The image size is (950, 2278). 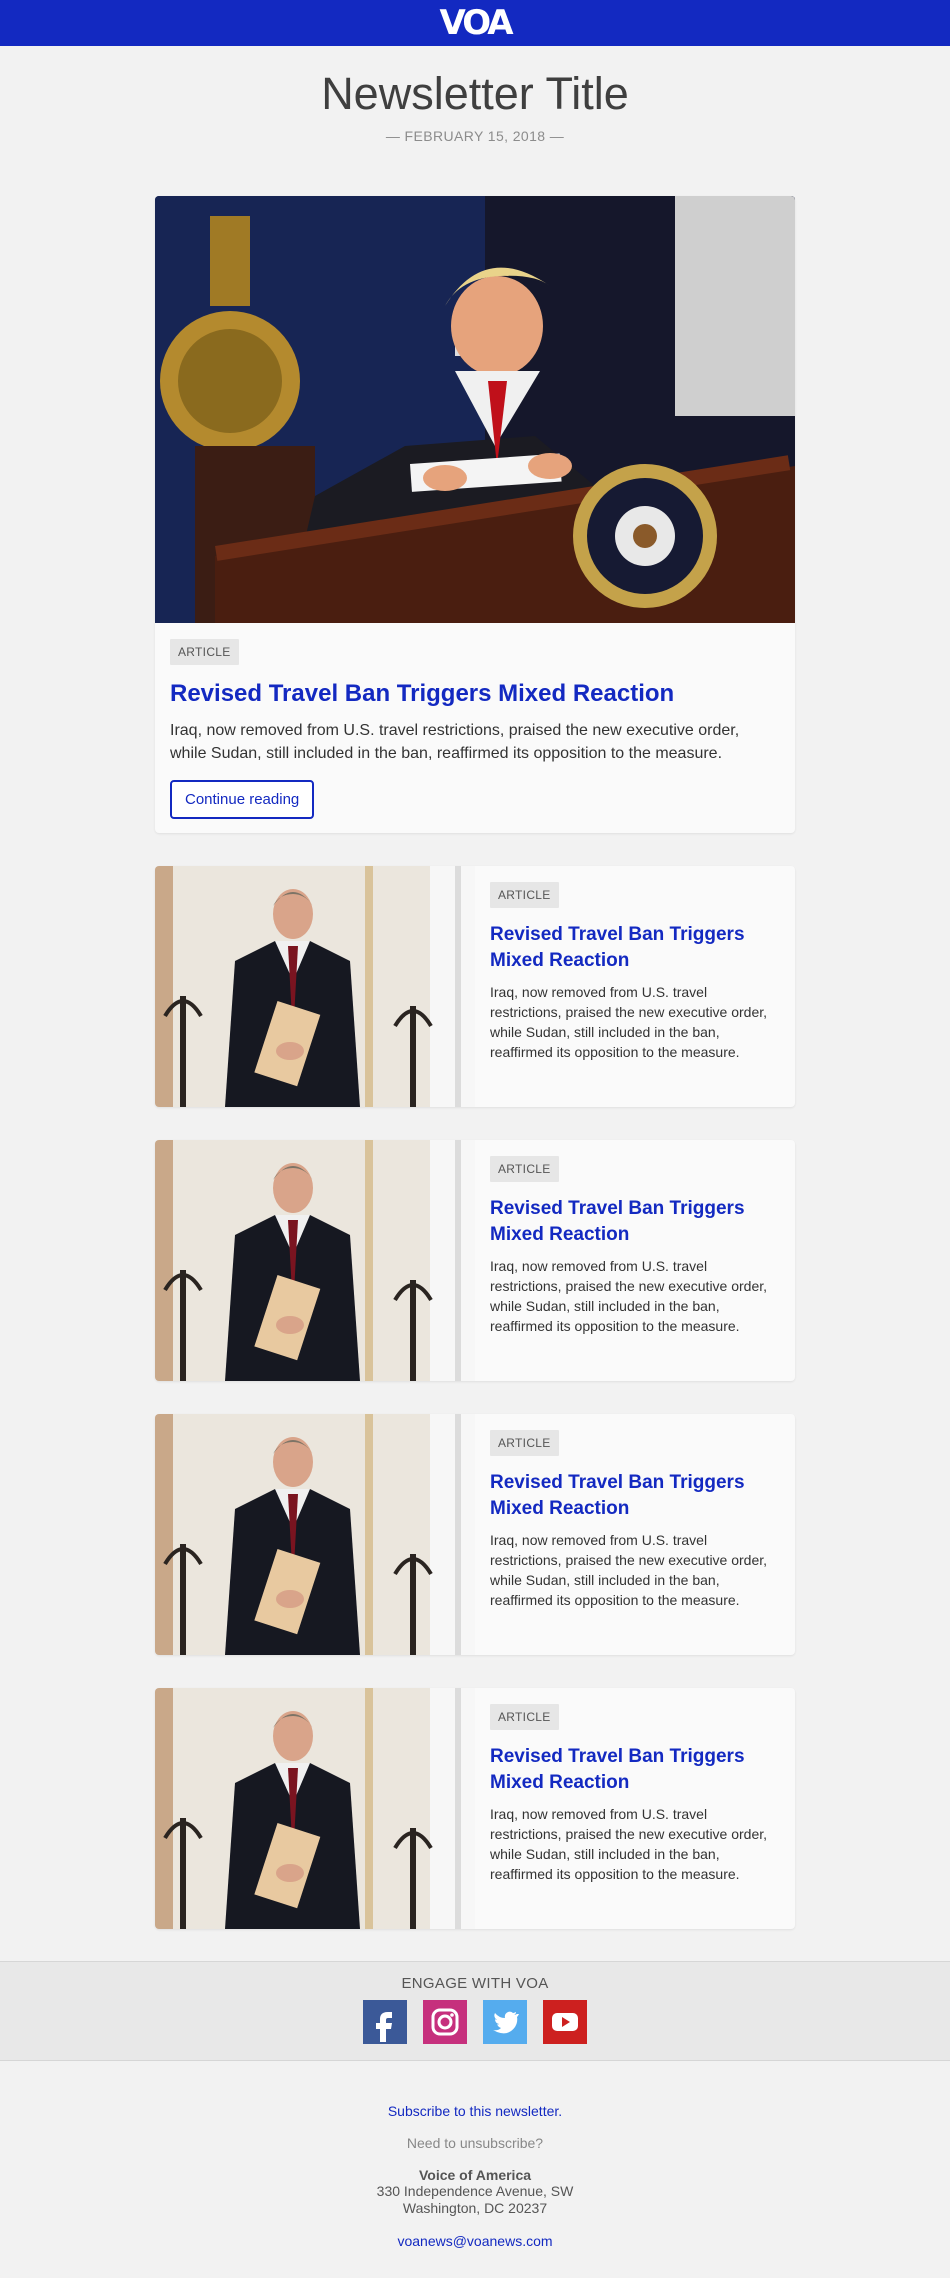 What do you see at coordinates (385, 2022) in the screenshot?
I see `facebook-icon` at bounding box center [385, 2022].